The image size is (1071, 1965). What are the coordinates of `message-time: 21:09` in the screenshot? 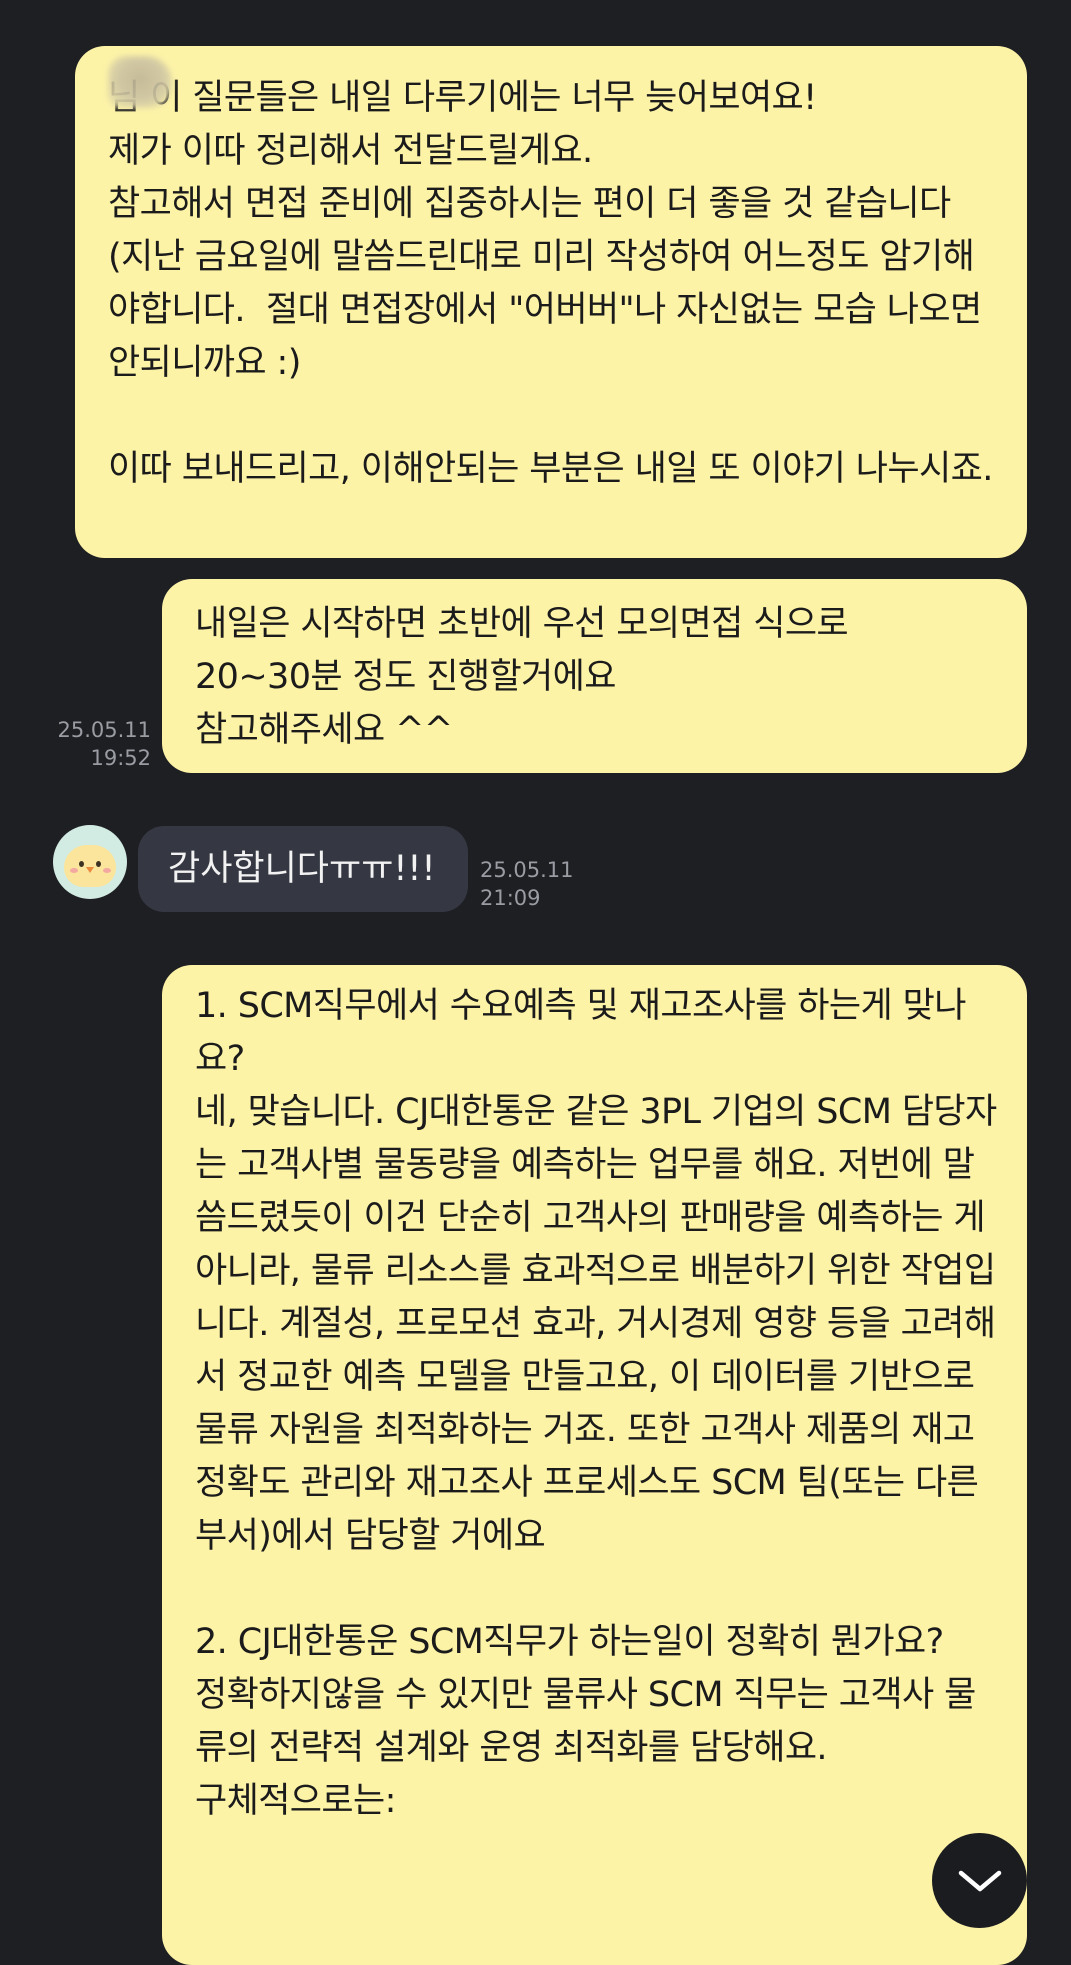 It's located at (510, 898).